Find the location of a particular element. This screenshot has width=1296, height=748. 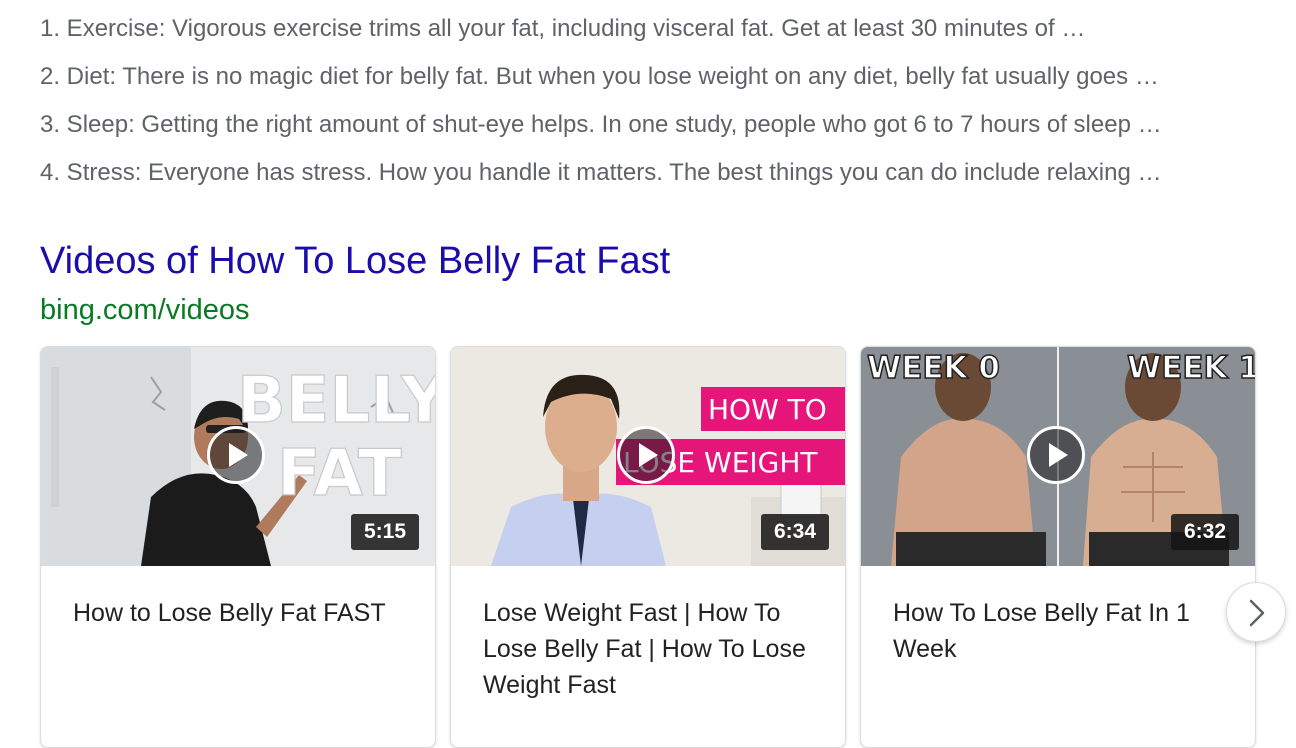

video-thumbnail: BELLY FAT 5:15 is located at coordinates (238, 456).